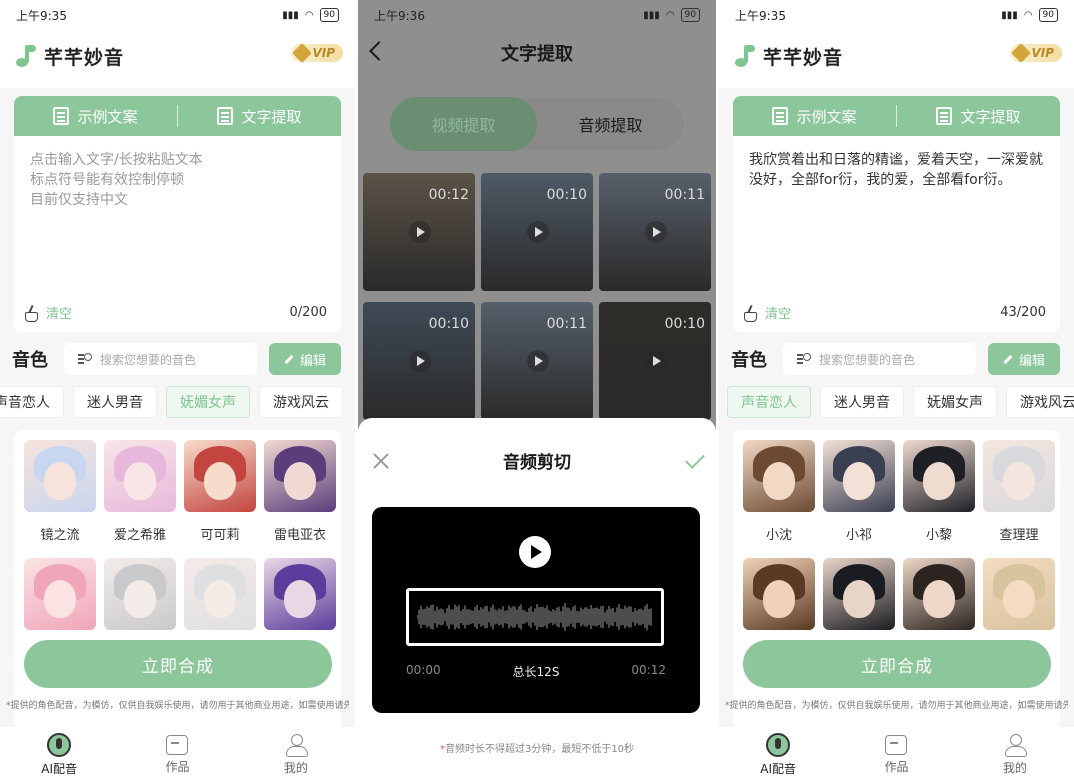 This screenshot has height=783, width=1074. What do you see at coordinates (463, 124) in the screenshot?
I see `tab-video-extract: 视频提取` at bounding box center [463, 124].